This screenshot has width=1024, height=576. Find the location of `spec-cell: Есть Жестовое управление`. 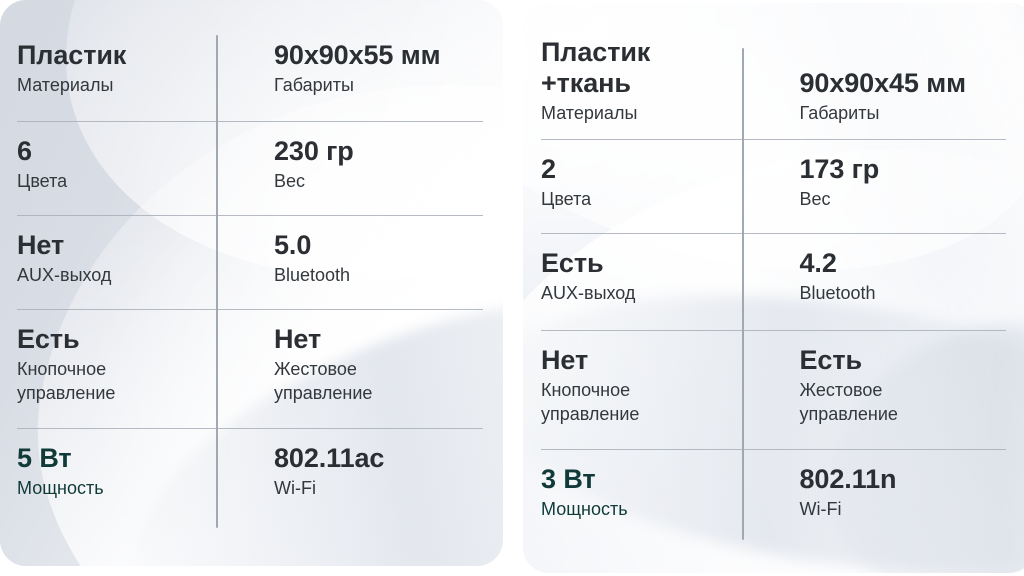

spec-cell: Есть Жестовое управление is located at coordinates (890, 390).